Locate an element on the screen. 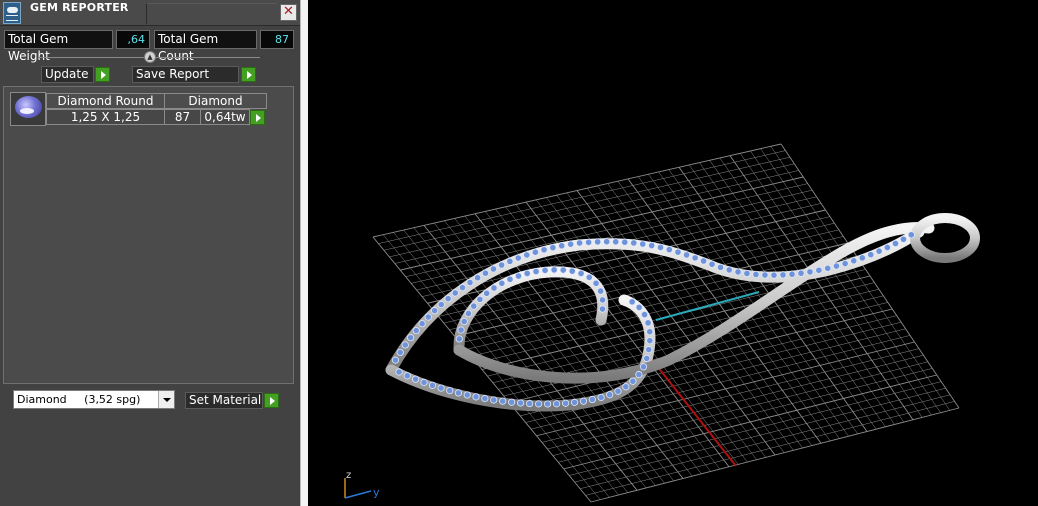 The image size is (1038, 506). gem-size-cell: 1,25 X 1,25 is located at coordinates (105, 117).